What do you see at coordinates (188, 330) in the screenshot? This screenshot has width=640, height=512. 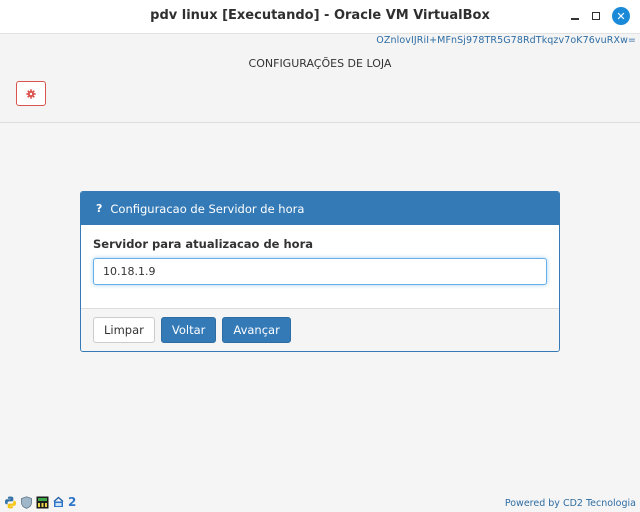 I see `back-button: Voltar` at bounding box center [188, 330].